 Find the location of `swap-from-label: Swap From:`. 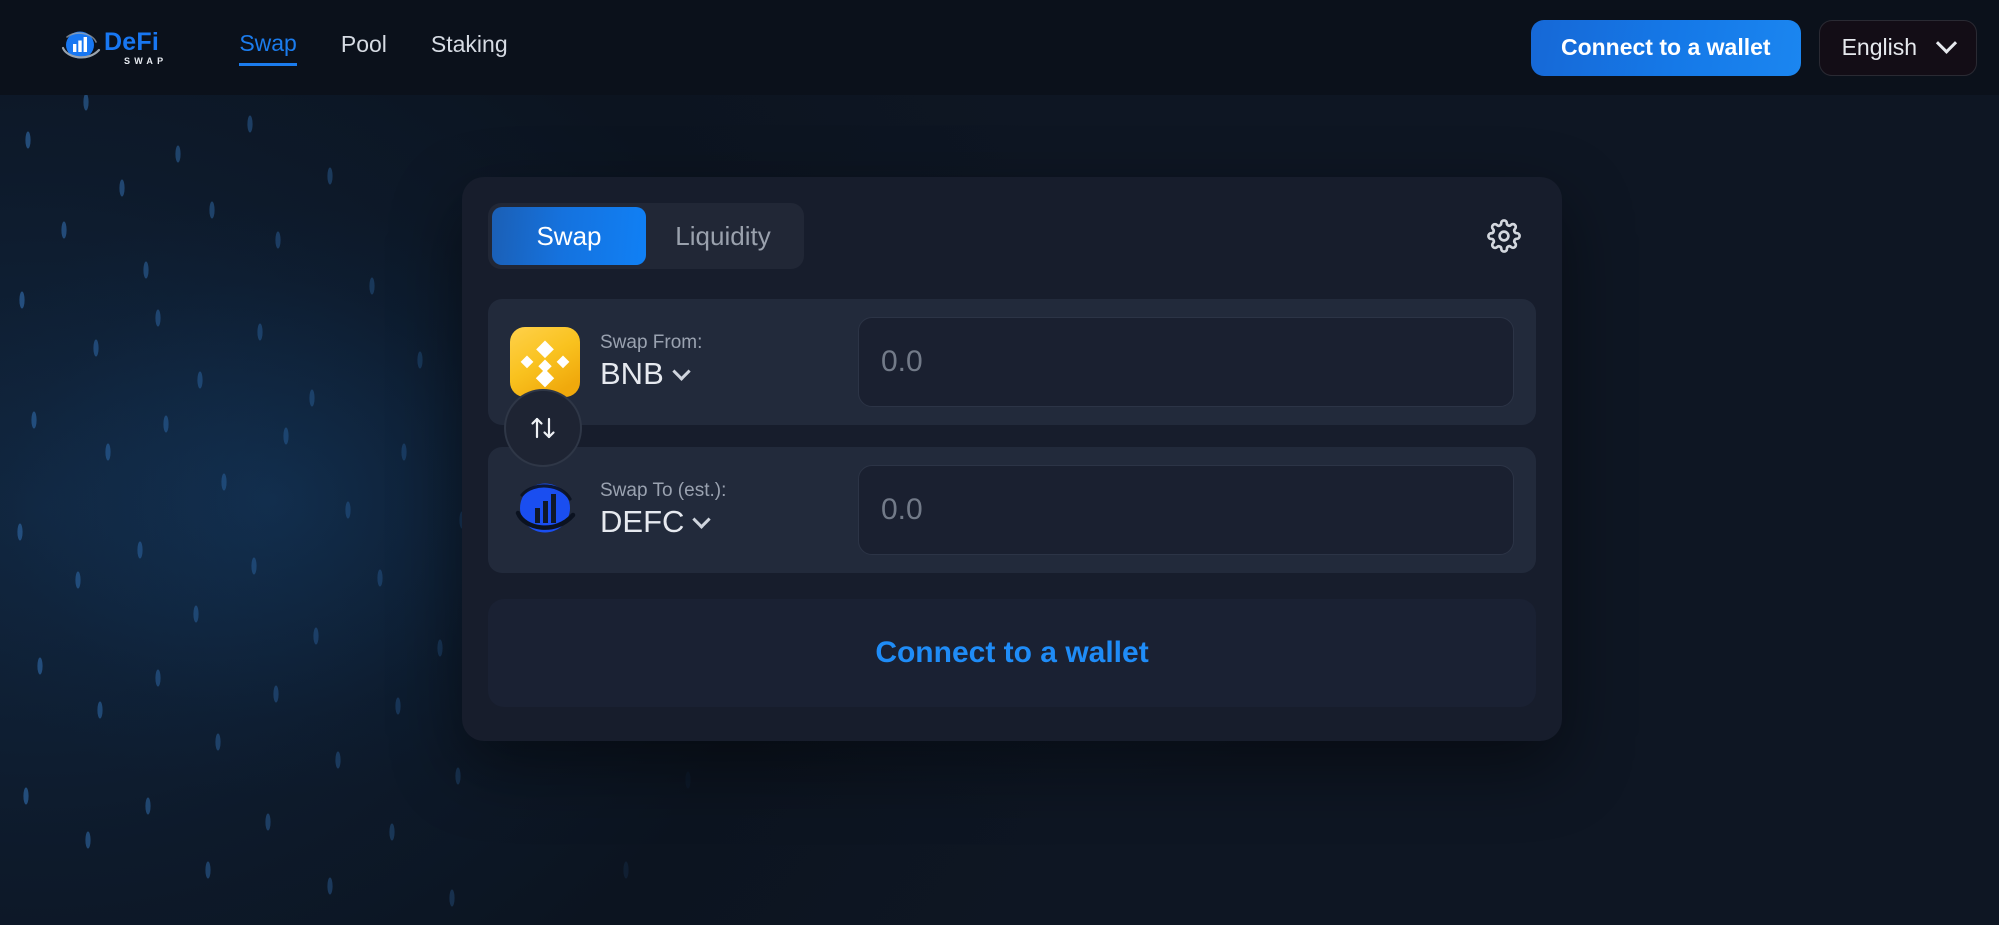

swap-from-label: Swap From: is located at coordinates (651, 342).